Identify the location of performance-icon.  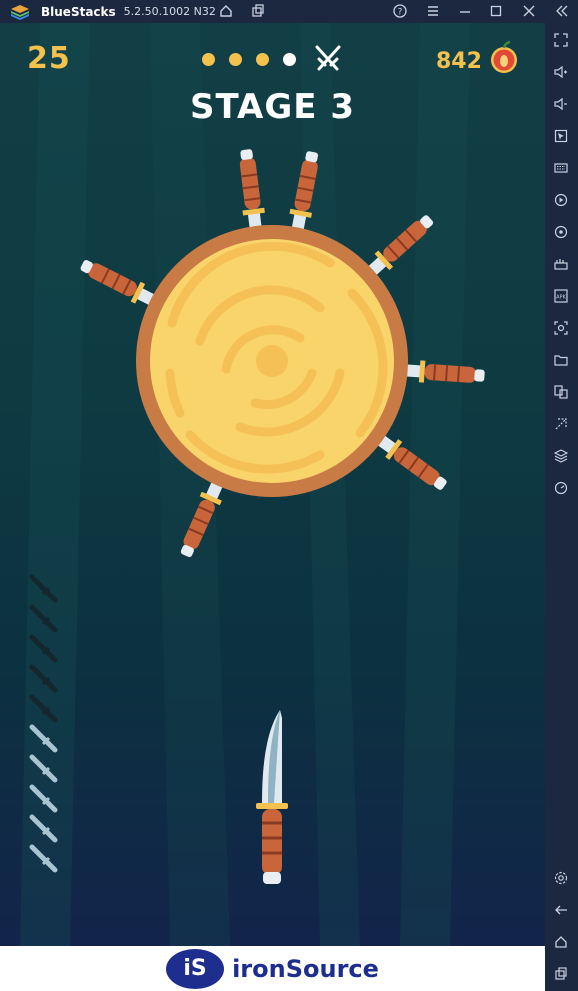
(561, 488).